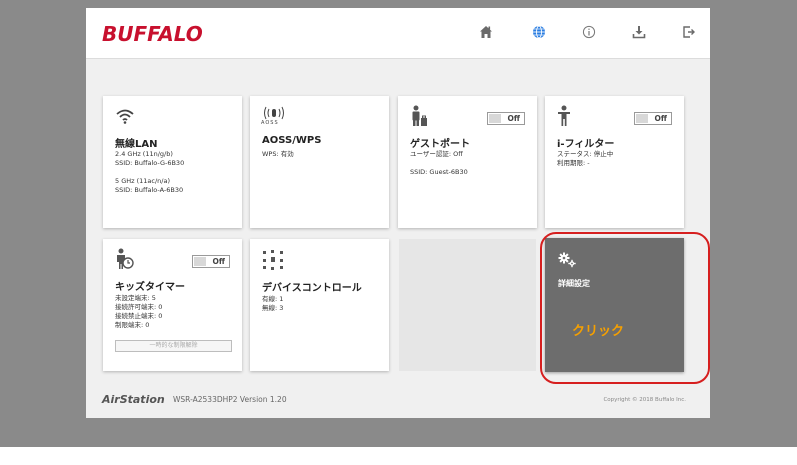 Image resolution: width=797 pixels, height=465 pixels. I want to click on copyright: Copyright © 2018 Buffalo Inc., so click(644, 400).